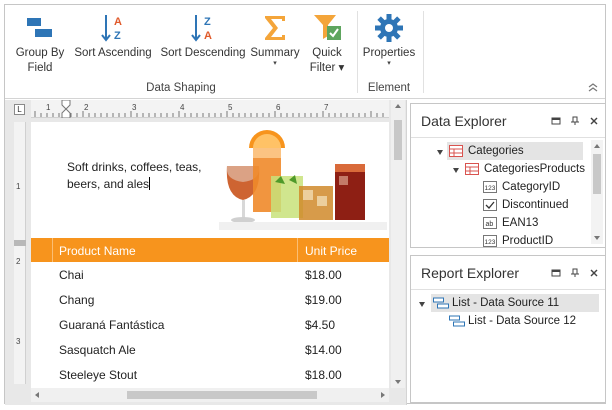 The image size is (612, 410). What do you see at coordinates (389, 53) in the screenshot?
I see `properties-label: Properties` at bounding box center [389, 53].